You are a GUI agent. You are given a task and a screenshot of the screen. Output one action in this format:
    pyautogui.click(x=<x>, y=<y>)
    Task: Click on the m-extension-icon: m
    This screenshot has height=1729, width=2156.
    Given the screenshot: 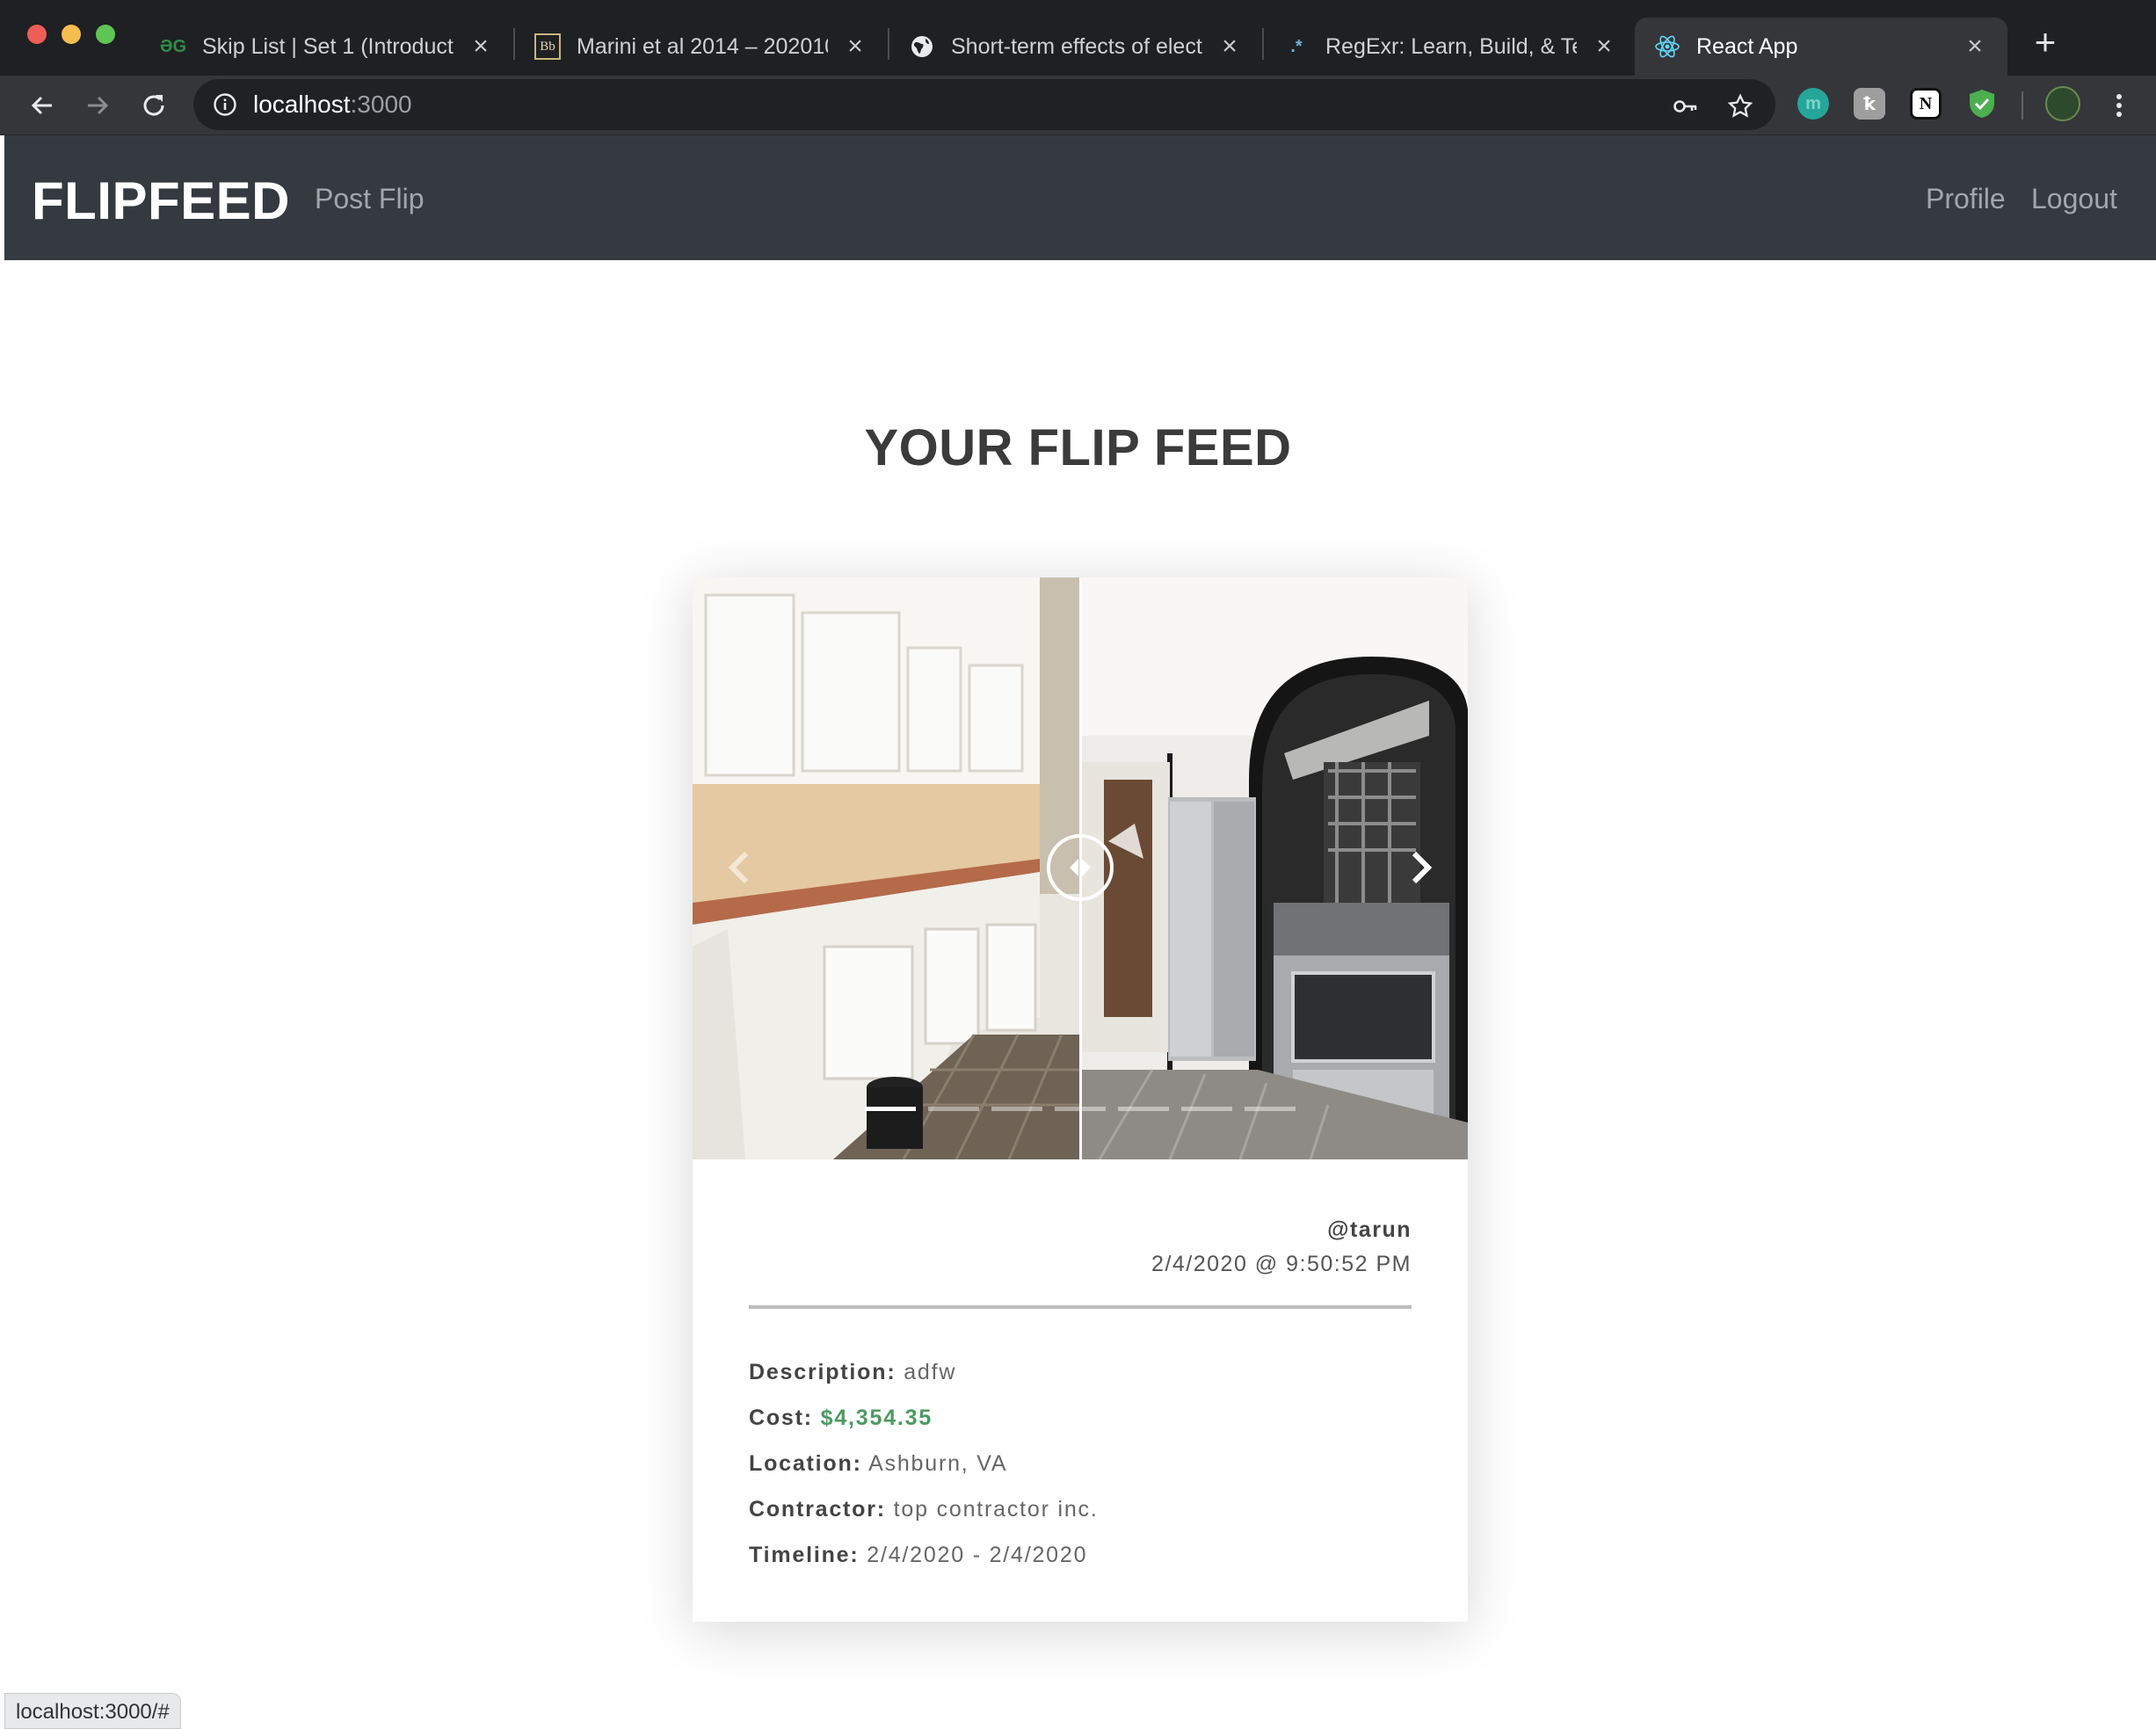 What is the action you would take?
    pyautogui.click(x=1813, y=104)
    